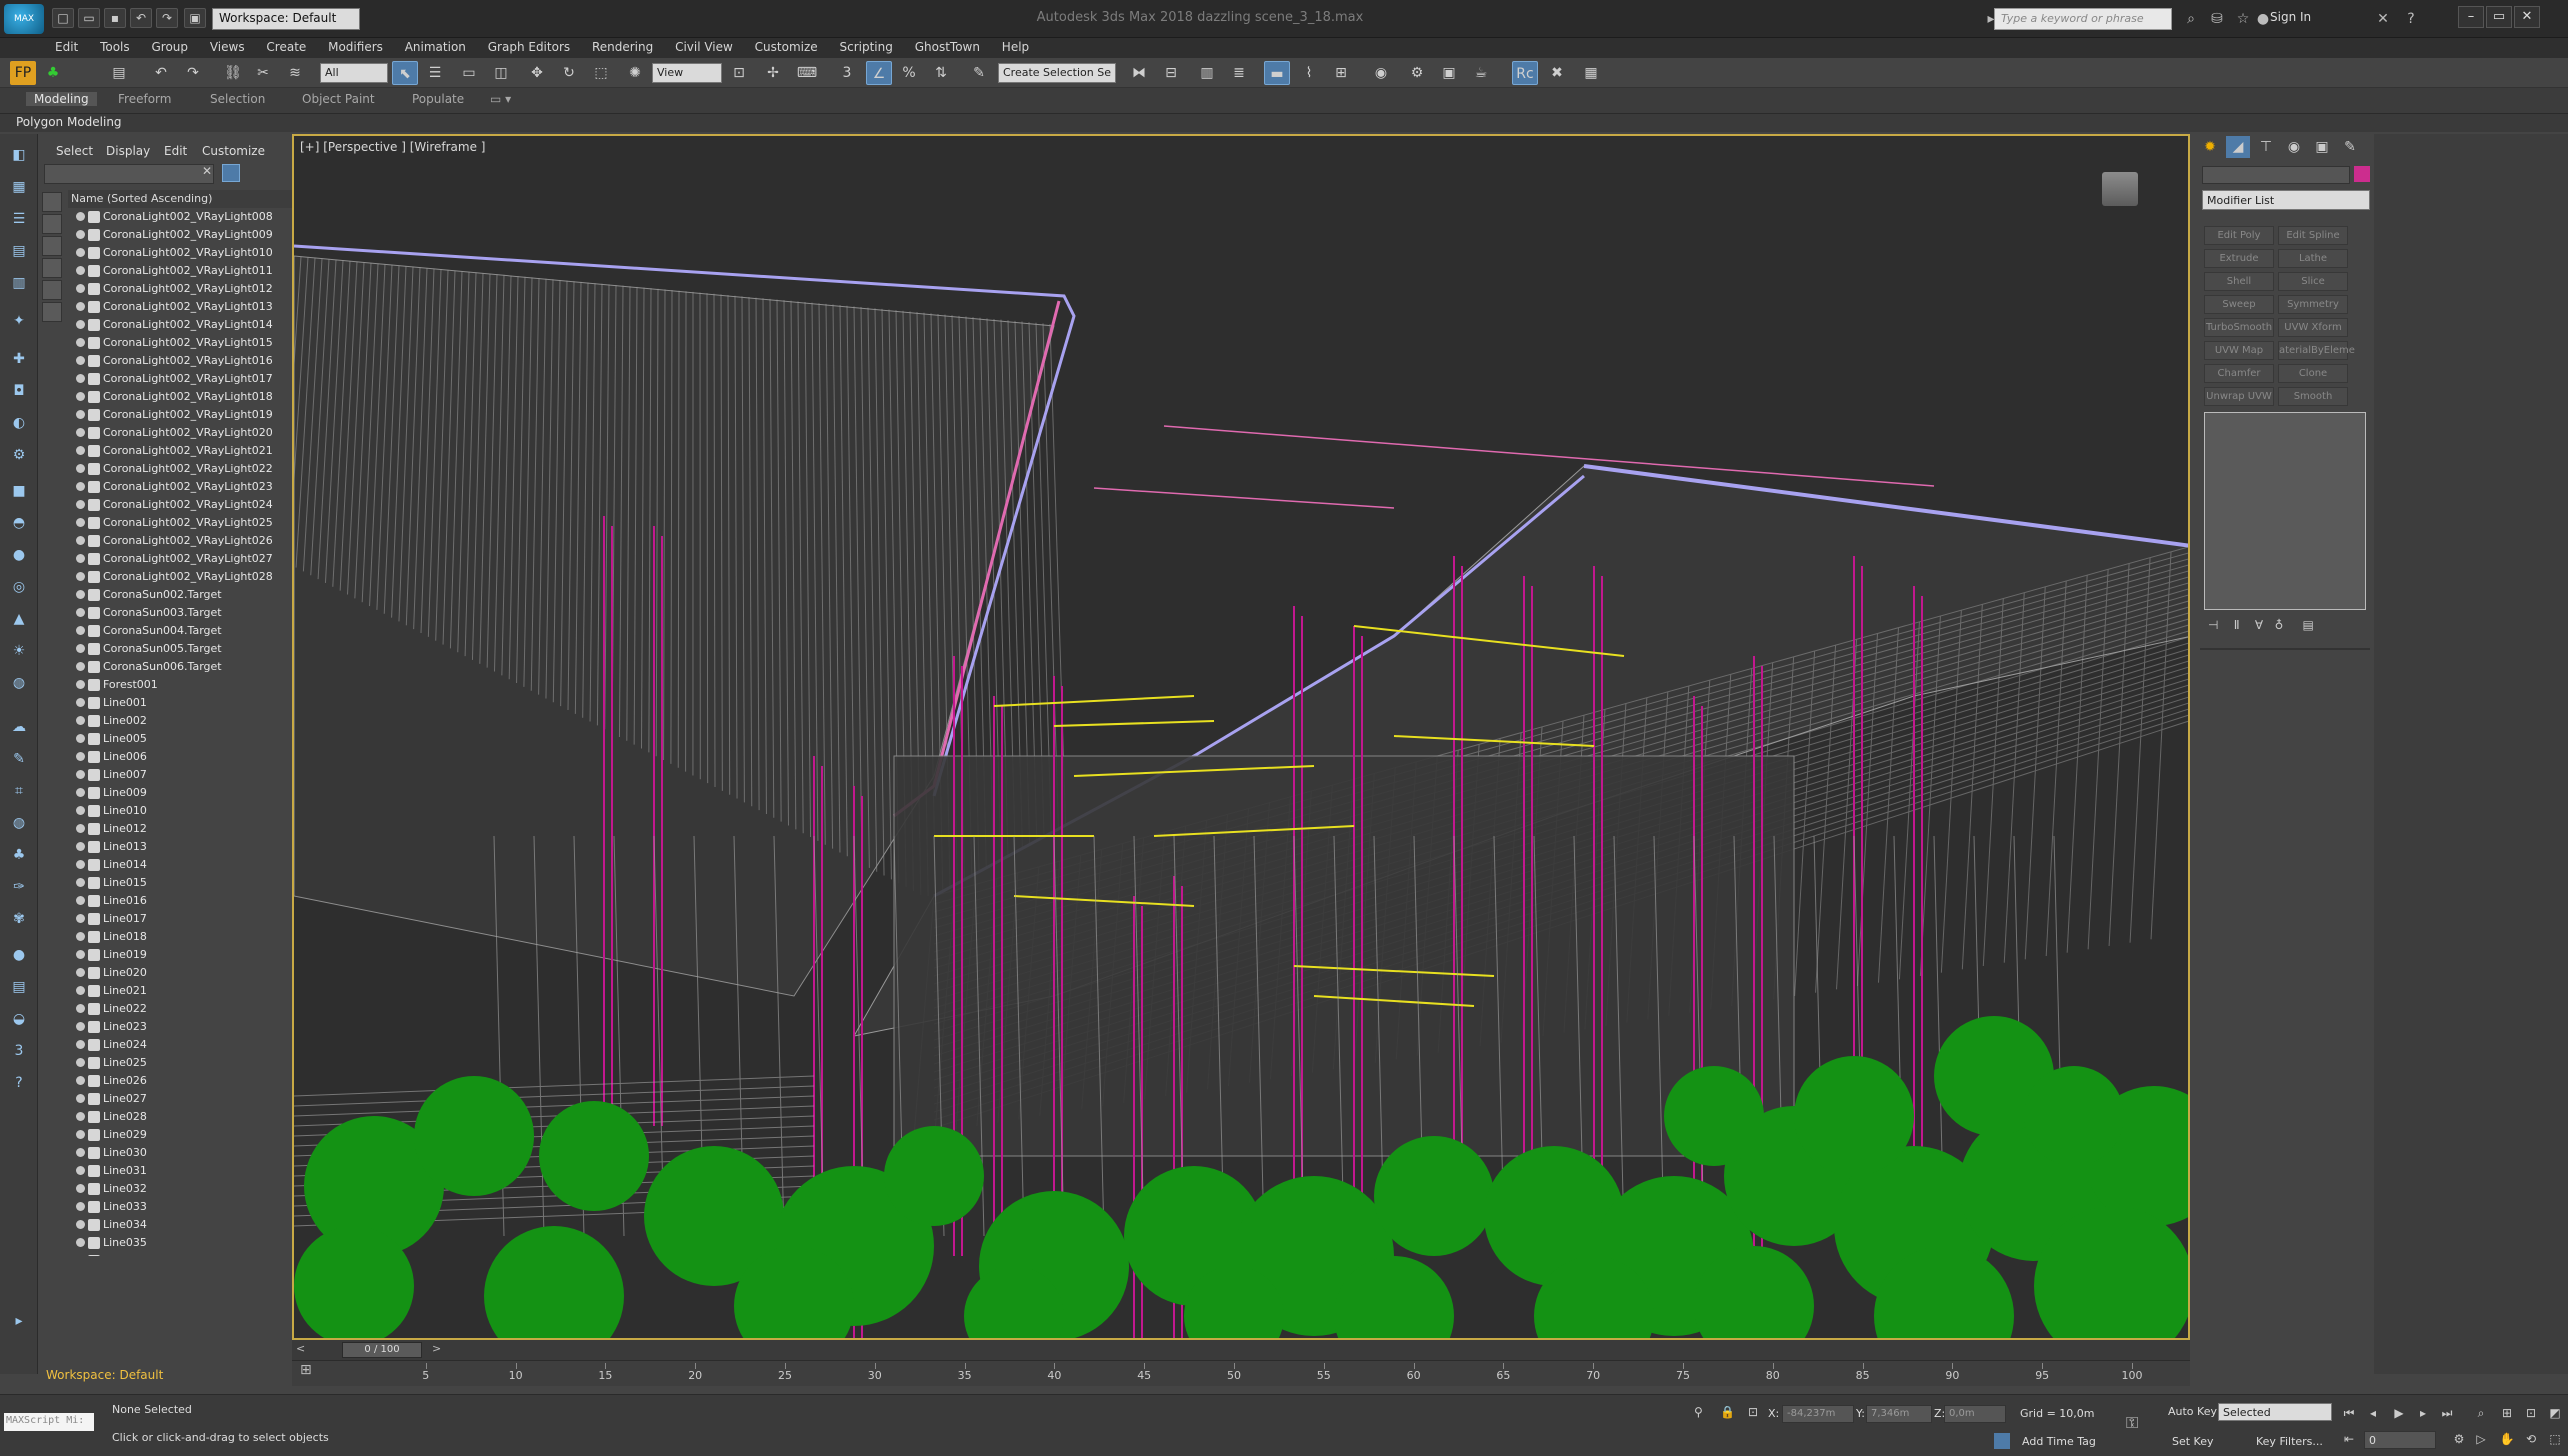 This screenshot has height=1456, width=2568. I want to click on modifier-button: Extrude, so click(2239, 258).